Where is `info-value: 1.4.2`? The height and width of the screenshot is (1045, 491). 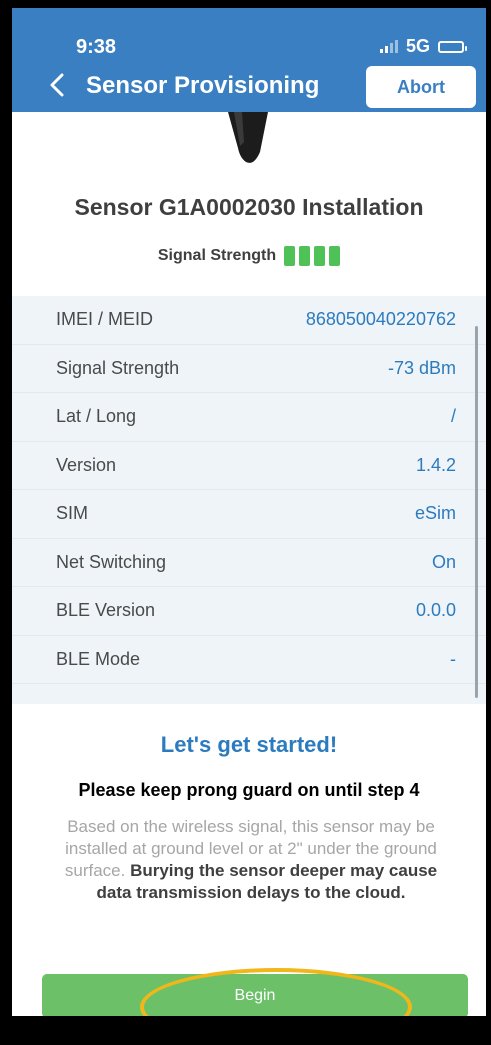
info-value: 1.4.2 is located at coordinates (435, 464).